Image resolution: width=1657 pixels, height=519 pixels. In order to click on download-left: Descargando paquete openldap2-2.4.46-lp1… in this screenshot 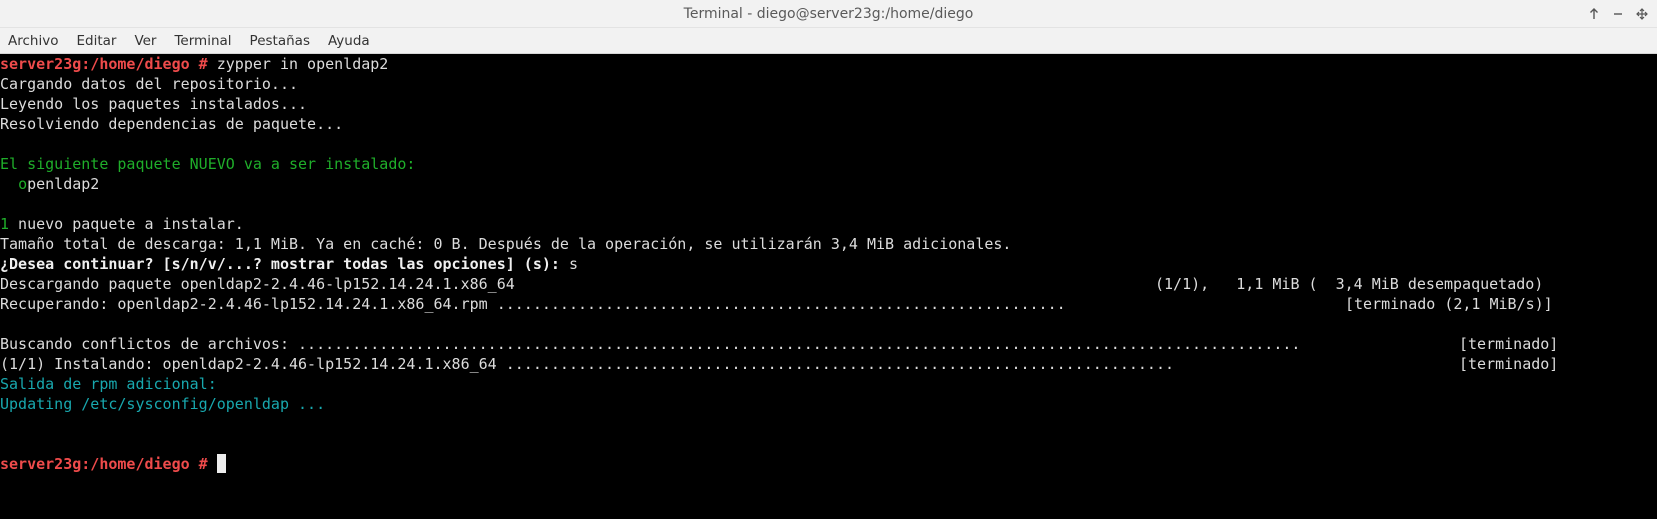, I will do `click(257, 284)`.